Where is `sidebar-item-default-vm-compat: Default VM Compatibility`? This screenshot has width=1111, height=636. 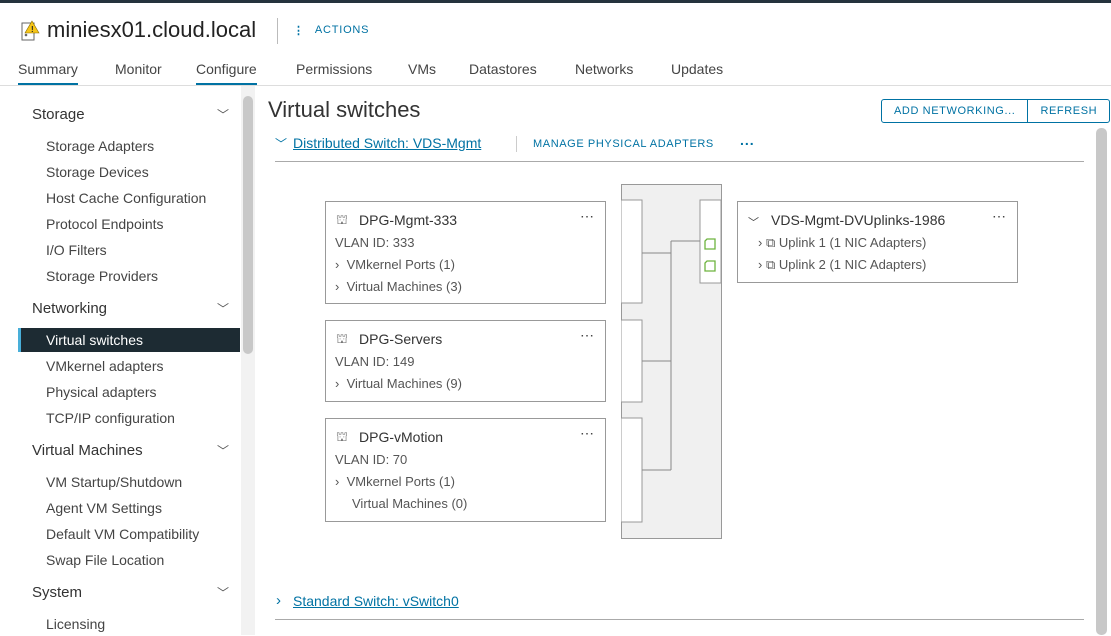
sidebar-item-default-vm-compat: Default VM Compatibility is located at coordinates (129, 534).